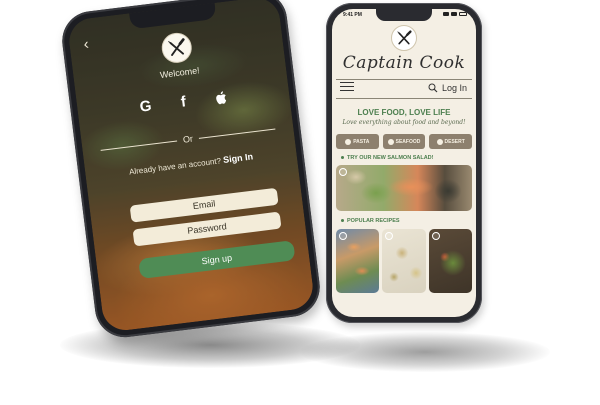  Describe the element at coordinates (390, 141) in the screenshot. I see `fish-icon` at that location.